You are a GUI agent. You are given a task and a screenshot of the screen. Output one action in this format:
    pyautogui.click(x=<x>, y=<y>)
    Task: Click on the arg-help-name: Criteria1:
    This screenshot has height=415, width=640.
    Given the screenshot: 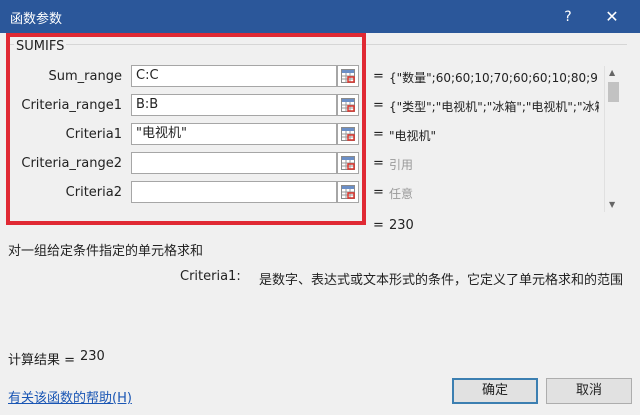 What is the action you would take?
    pyautogui.click(x=210, y=276)
    